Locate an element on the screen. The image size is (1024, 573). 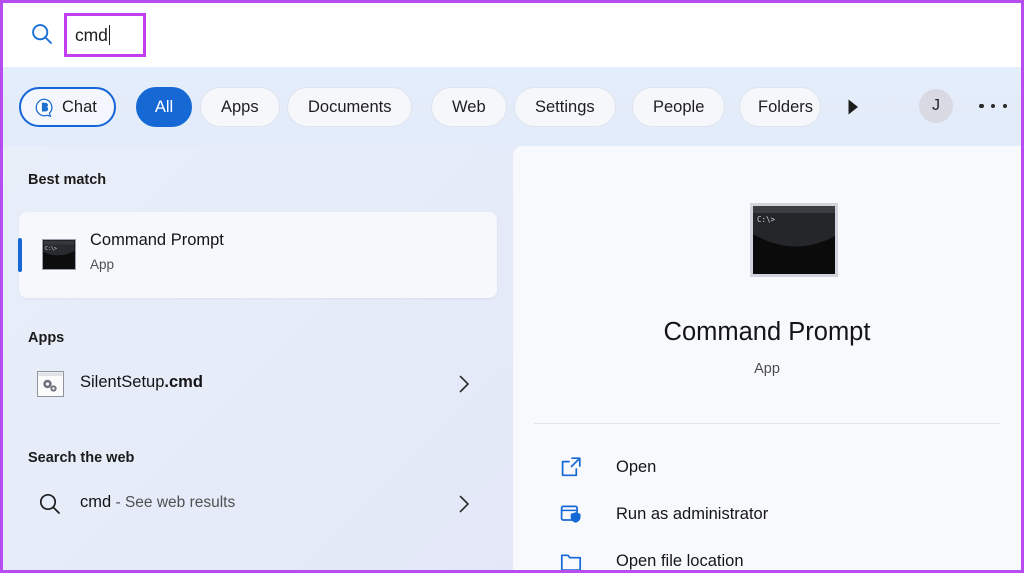
chip-apps-label: Apps is located at coordinates (240, 106).